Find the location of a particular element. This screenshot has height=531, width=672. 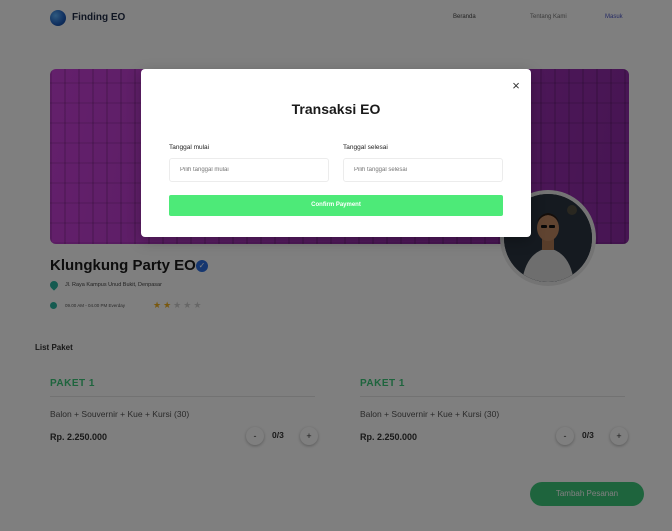

confirm-payment-button: Confirm Payment is located at coordinates (336, 205).